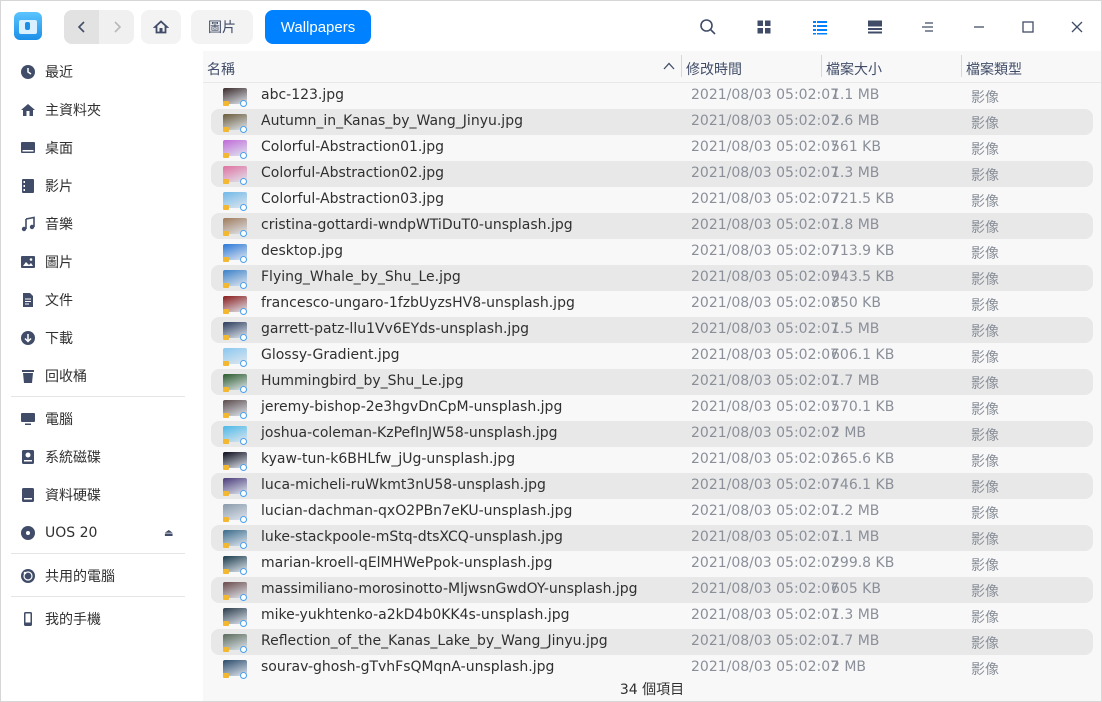  I want to click on column-modified-header: 修改時間, so click(714, 69).